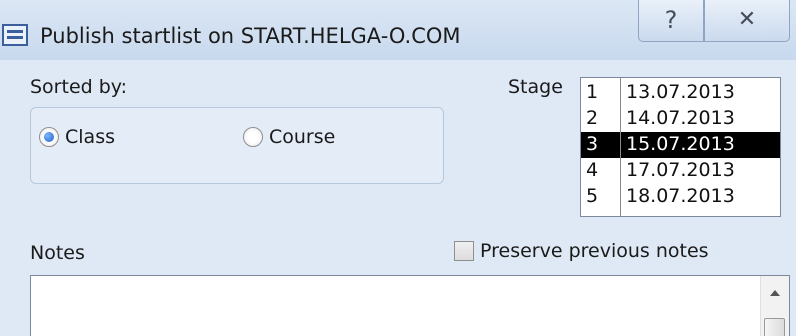 The width and height of the screenshot is (796, 336). What do you see at coordinates (15, 35) in the screenshot?
I see `form-icon` at bounding box center [15, 35].